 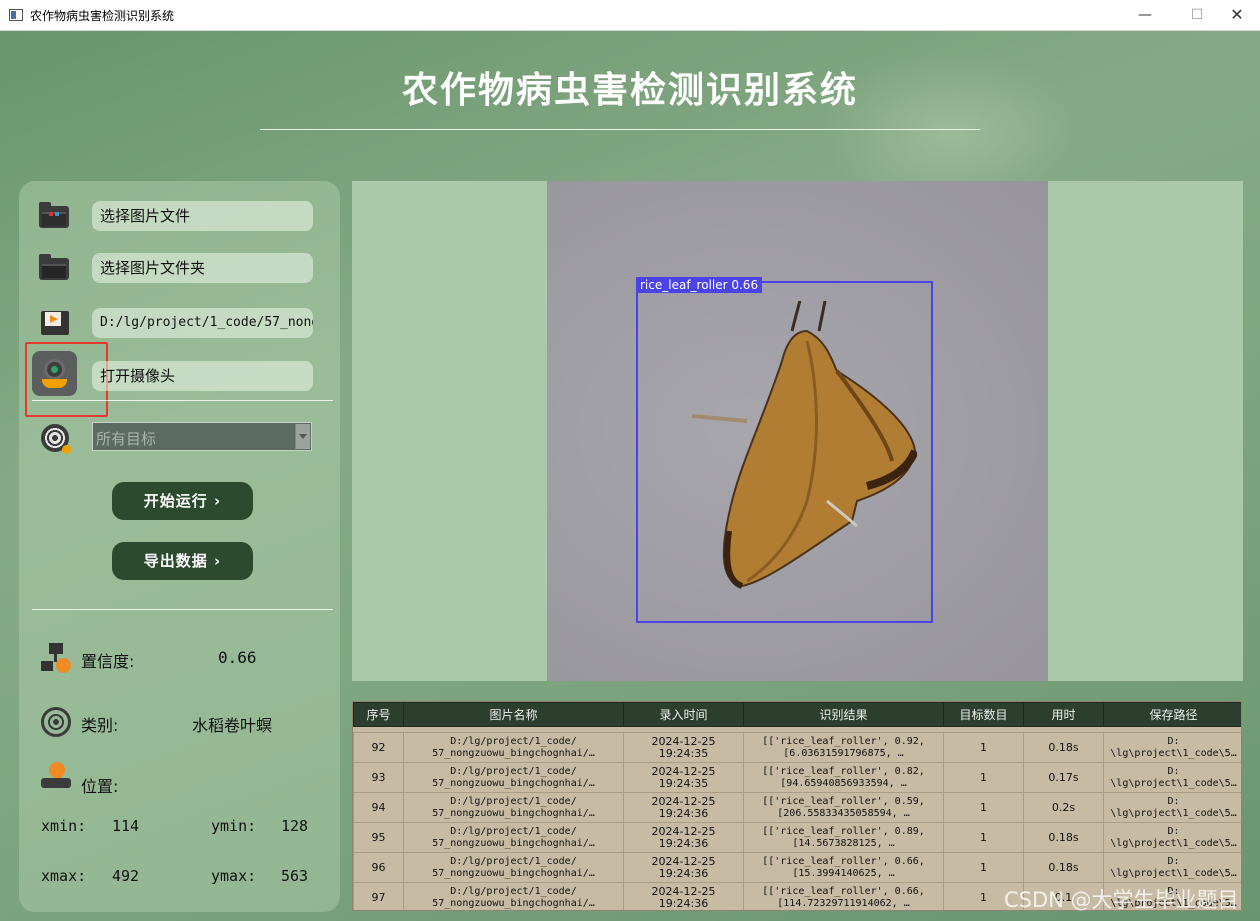 I want to click on ymin-label: ymin:, so click(x=234, y=826).